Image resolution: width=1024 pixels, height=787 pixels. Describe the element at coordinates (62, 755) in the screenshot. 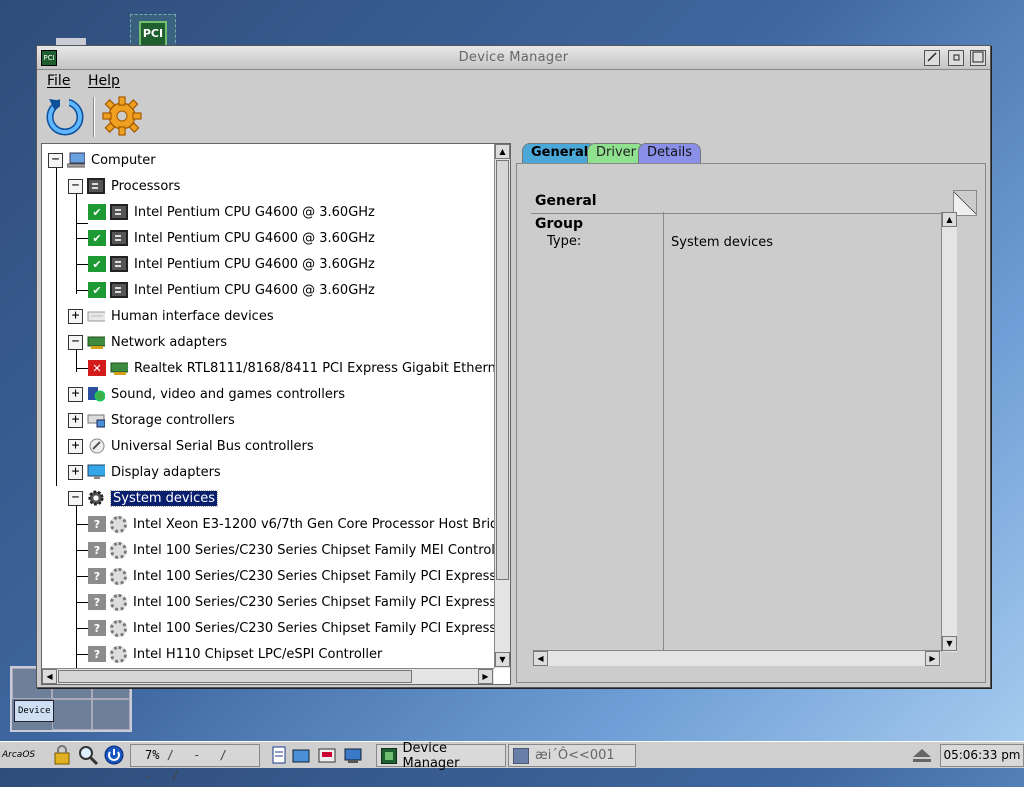

I see `lock-button` at that location.